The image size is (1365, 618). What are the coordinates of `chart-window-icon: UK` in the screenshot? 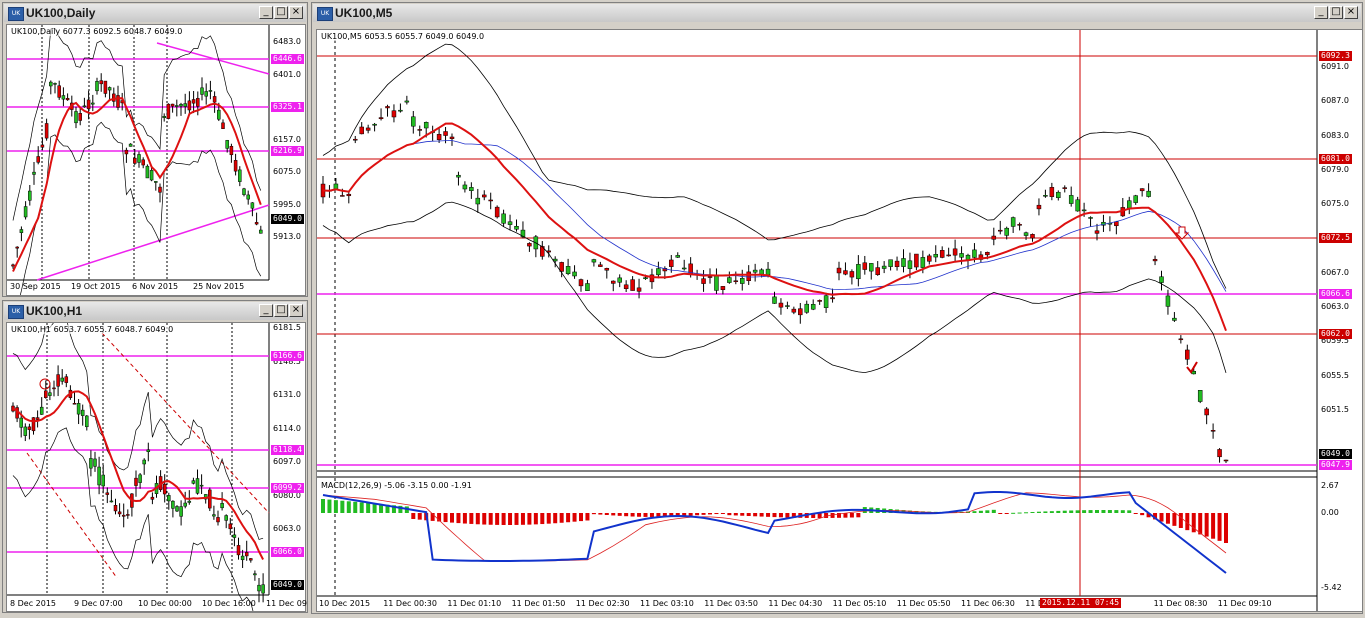 It's located at (325, 14).